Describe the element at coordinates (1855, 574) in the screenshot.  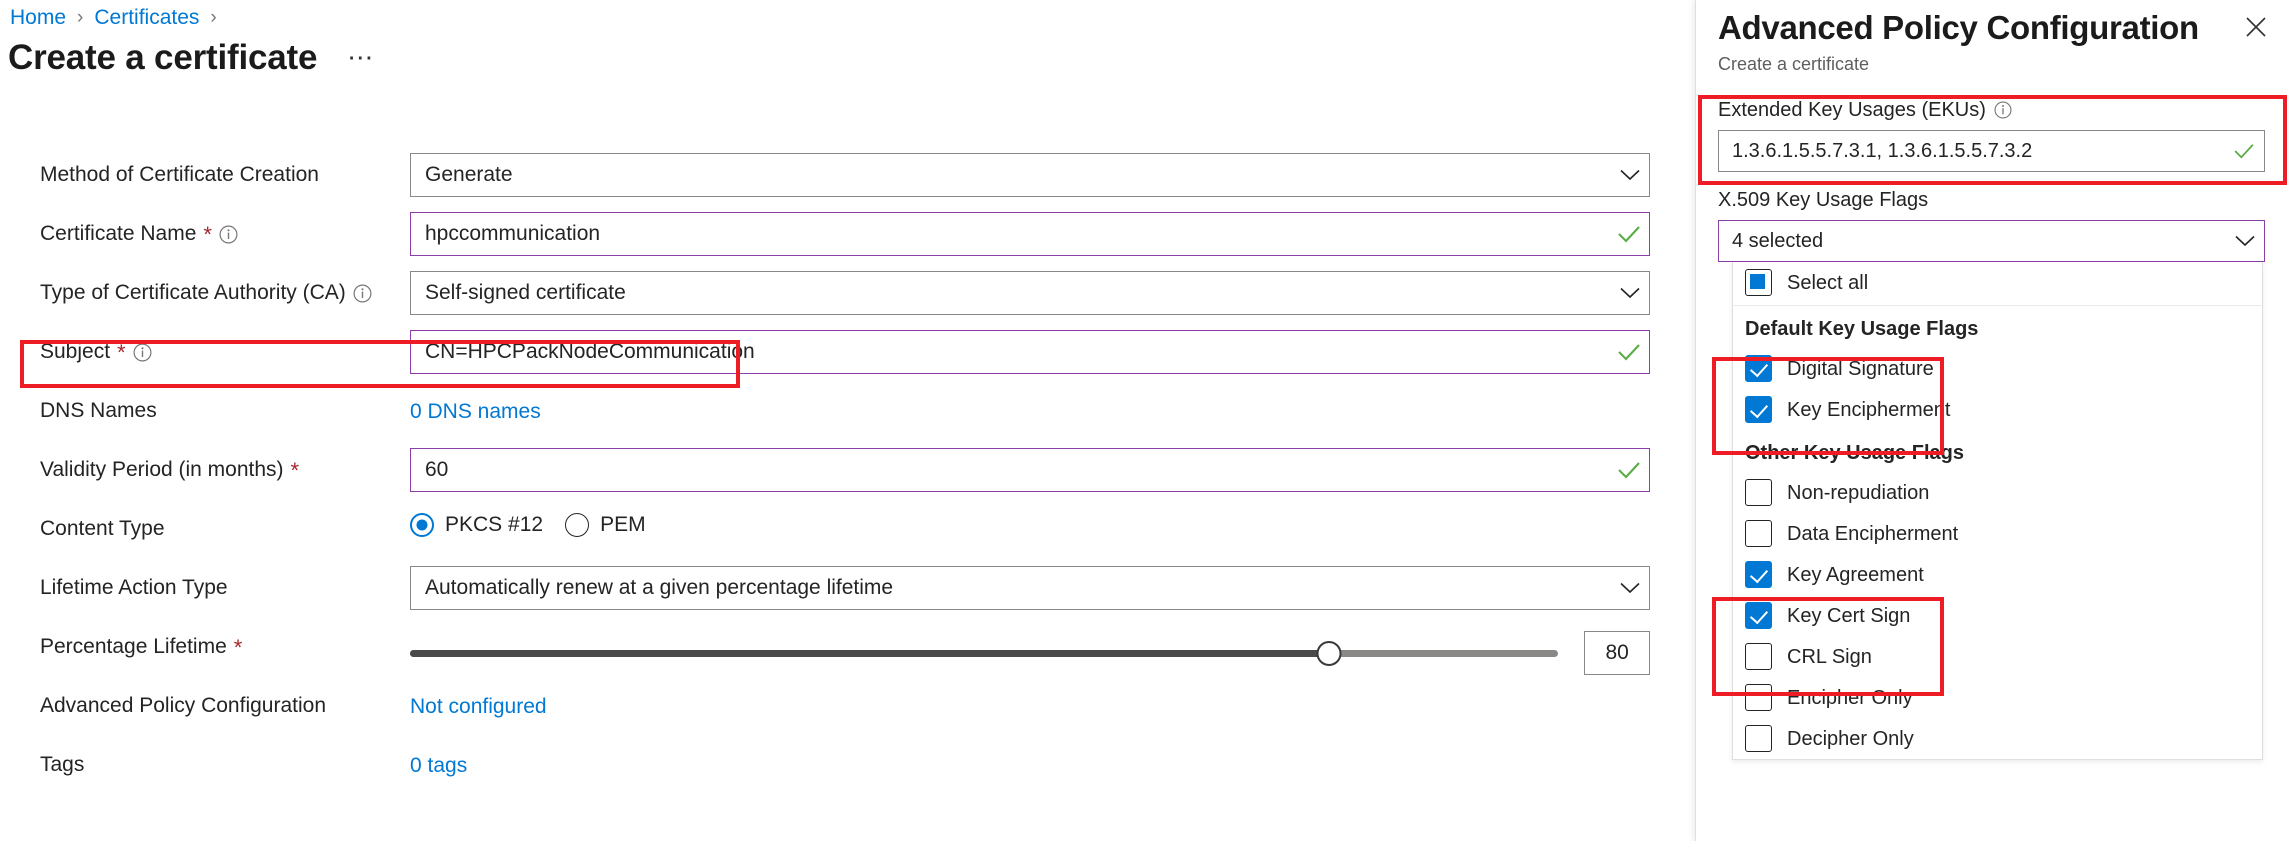
I see `dropdown-item-label: Key Agreement` at that location.